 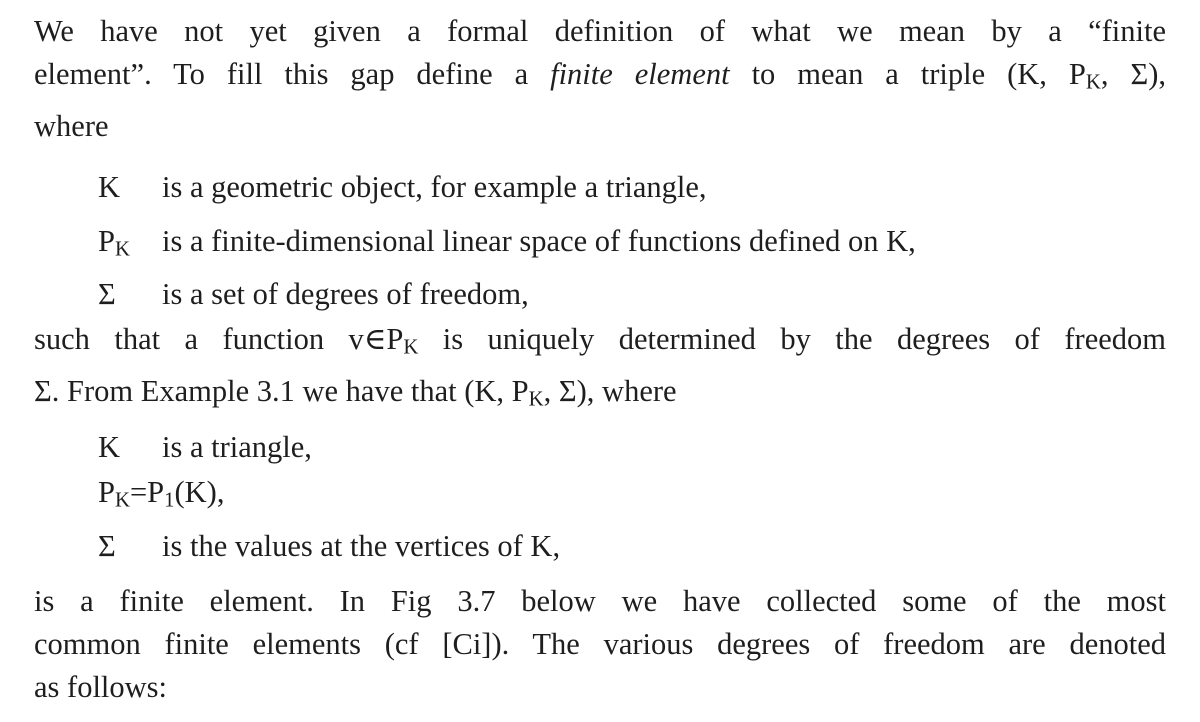 What do you see at coordinates (161, 493) in the screenshot?
I see `formula: PK=P1(K),` at bounding box center [161, 493].